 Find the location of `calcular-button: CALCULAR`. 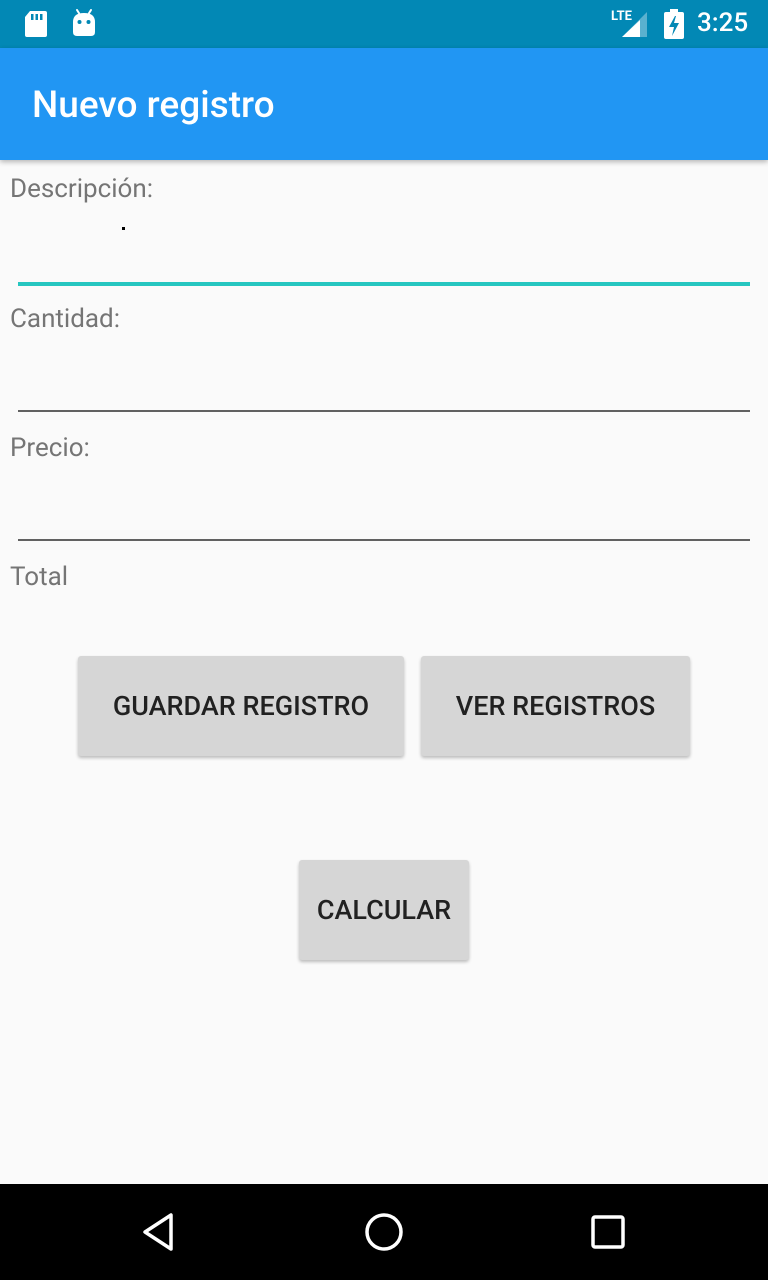

calcular-button: CALCULAR is located at coordinates (384, 910).